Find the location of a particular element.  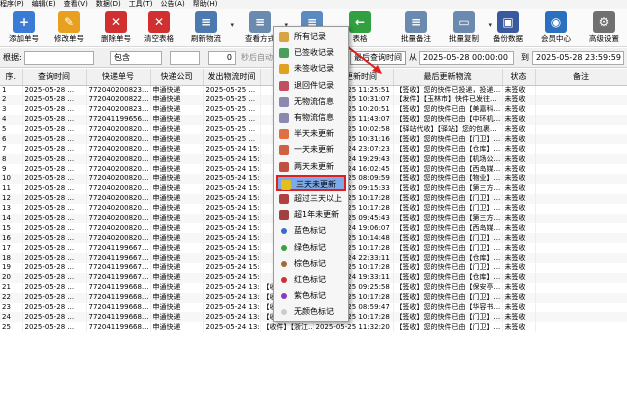

toolbar-button-0: + 添加单号 is located at coordinates (24, 28).